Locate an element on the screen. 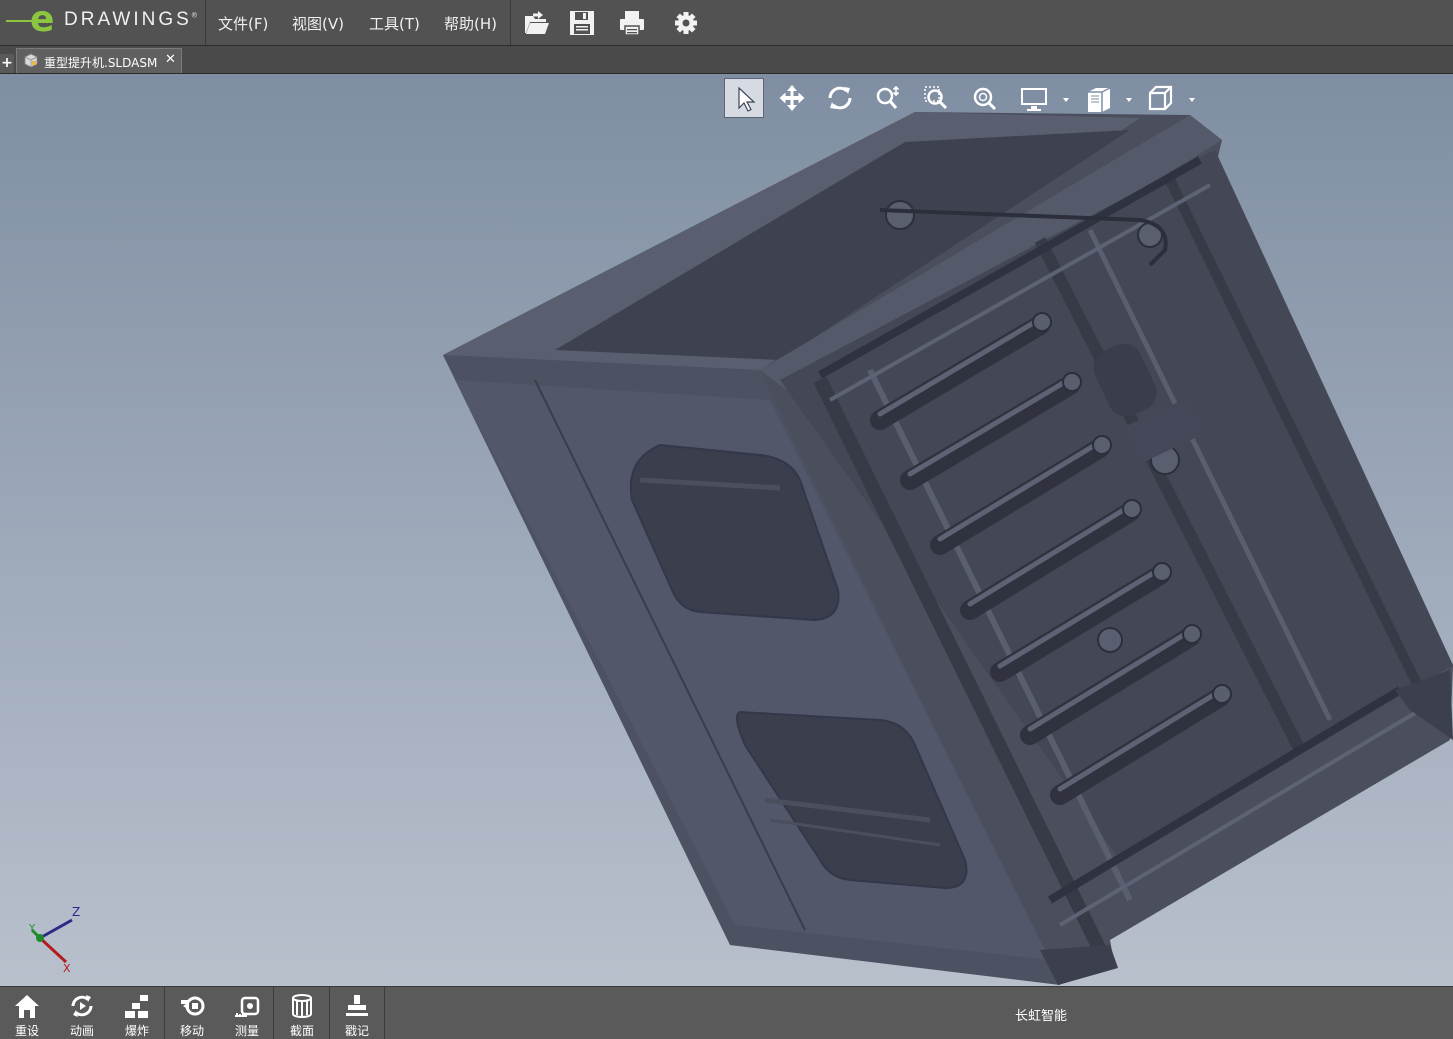 Image resolution: width=1453 pixels, height=1039 pixels. document-tab-bar: + 重型提升机.SLDASM ✕ is located at coordinates (726, 60).